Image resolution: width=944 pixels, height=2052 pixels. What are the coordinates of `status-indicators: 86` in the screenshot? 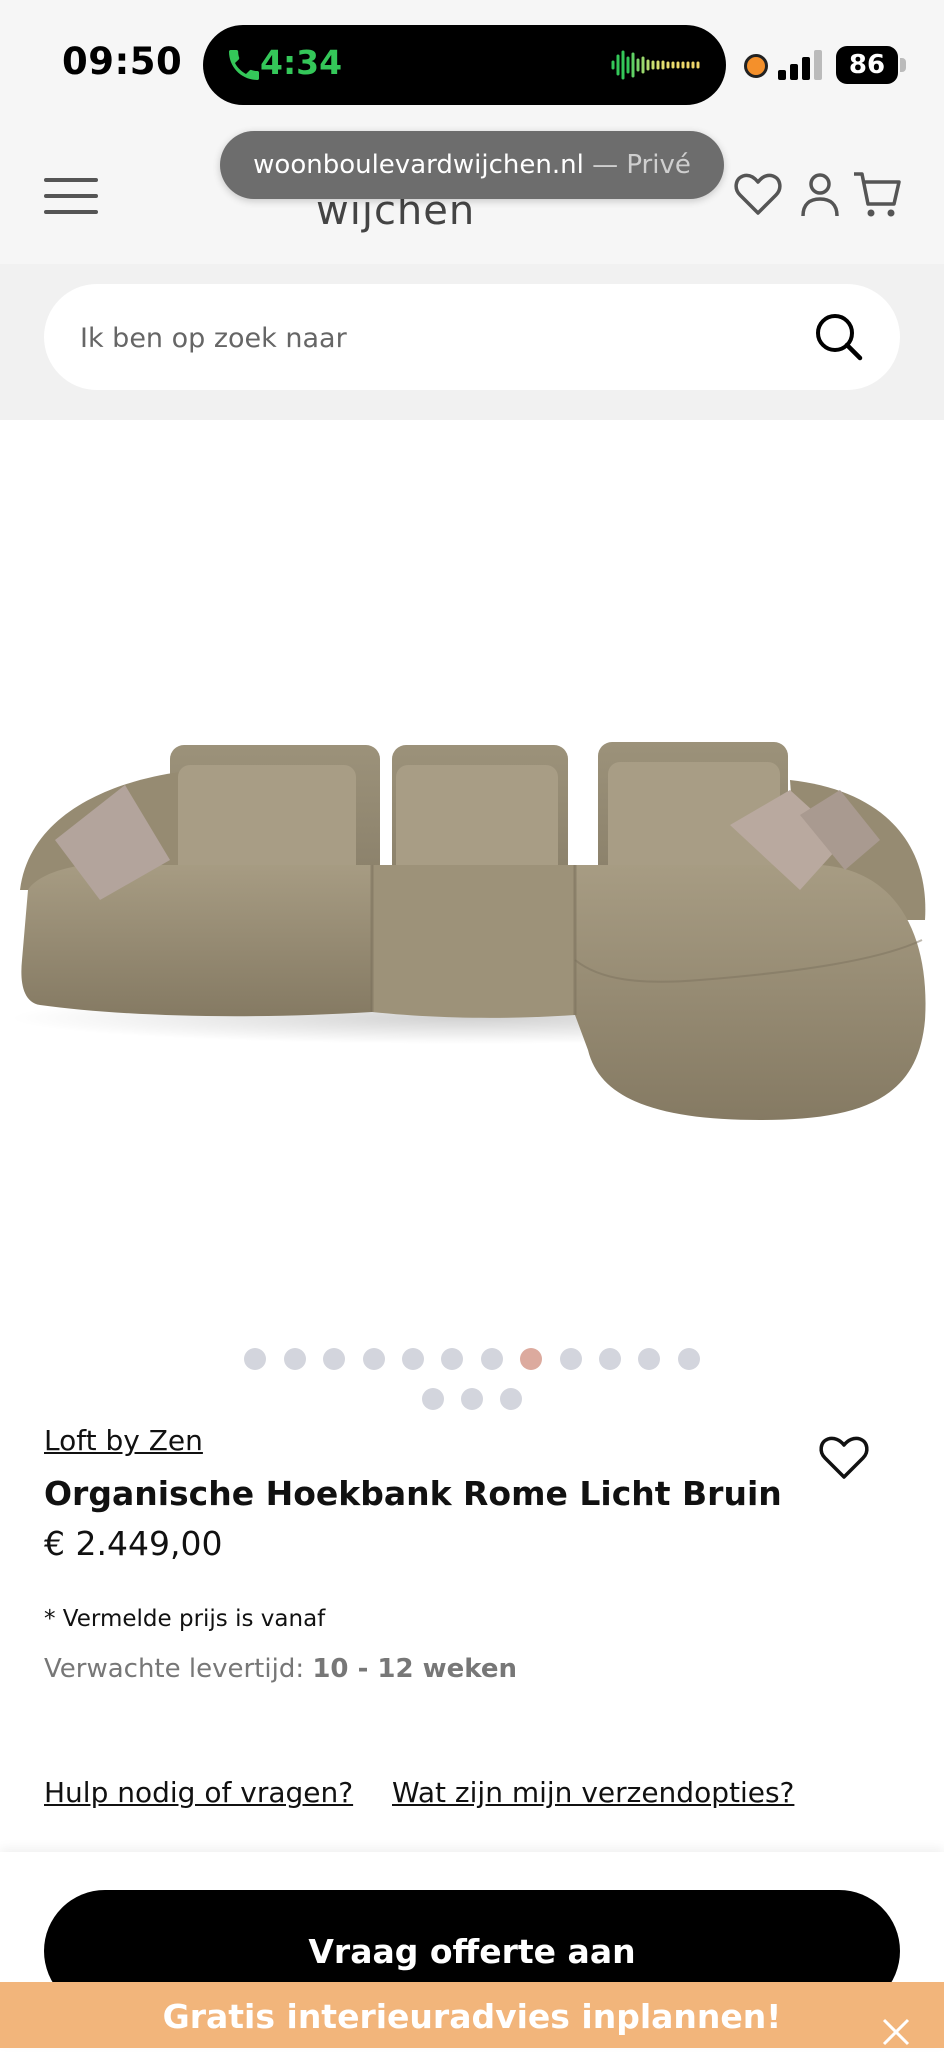 It's located at (835, 64).